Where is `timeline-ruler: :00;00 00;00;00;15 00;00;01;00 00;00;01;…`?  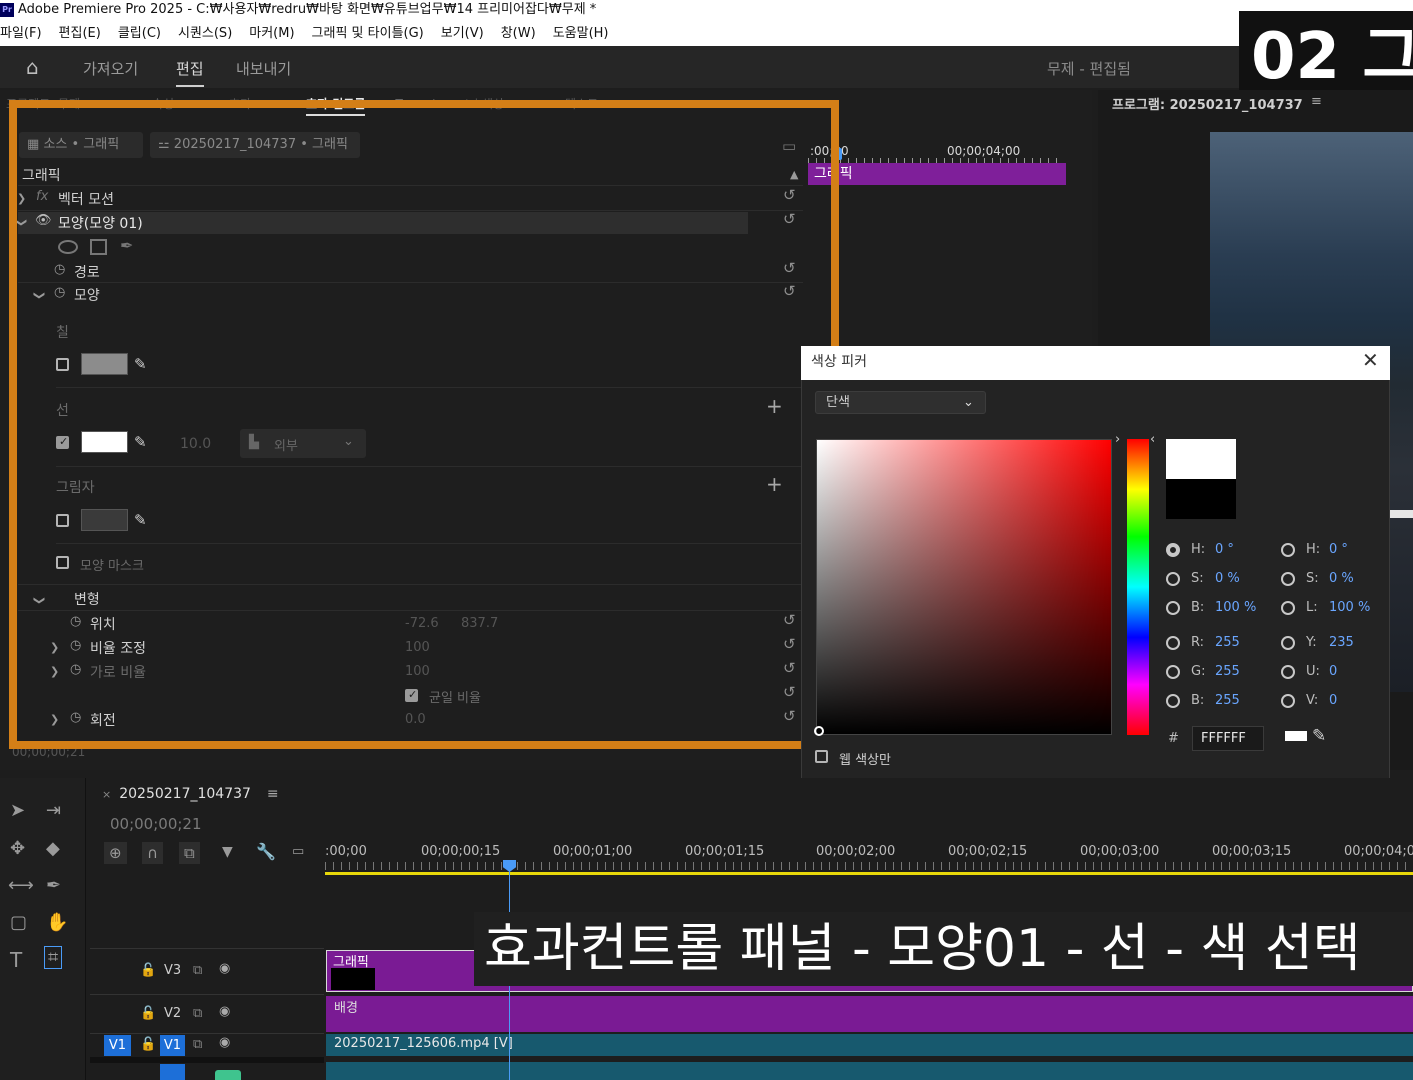
timeline-ruler: :00;00 00;00;00;15 00;00;01;00 00;00;01;… is located at coordinates (869, 859).